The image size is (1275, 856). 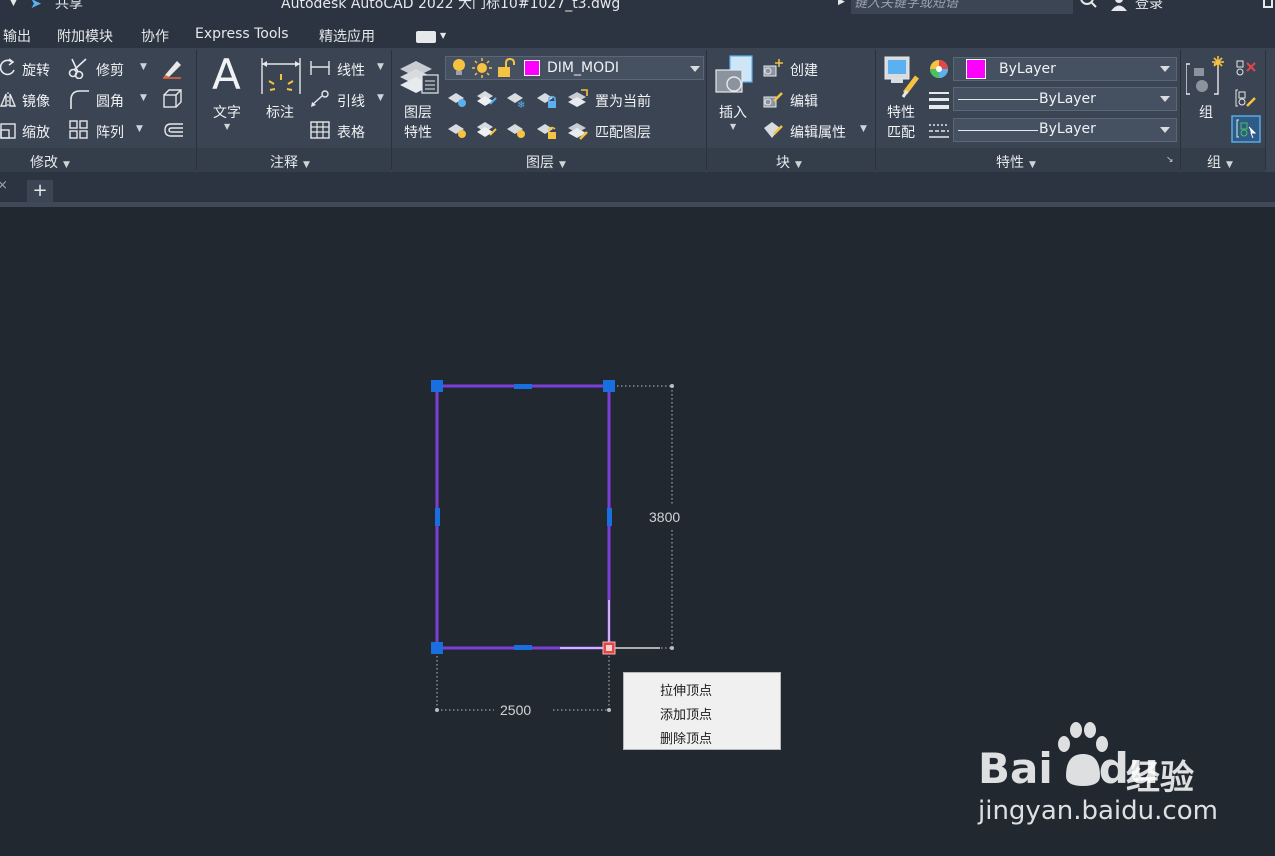 What do you see at coordinates (609, 648) in the screenshot?
I see `hot-grip-inner` at bounding box center [609, 648].